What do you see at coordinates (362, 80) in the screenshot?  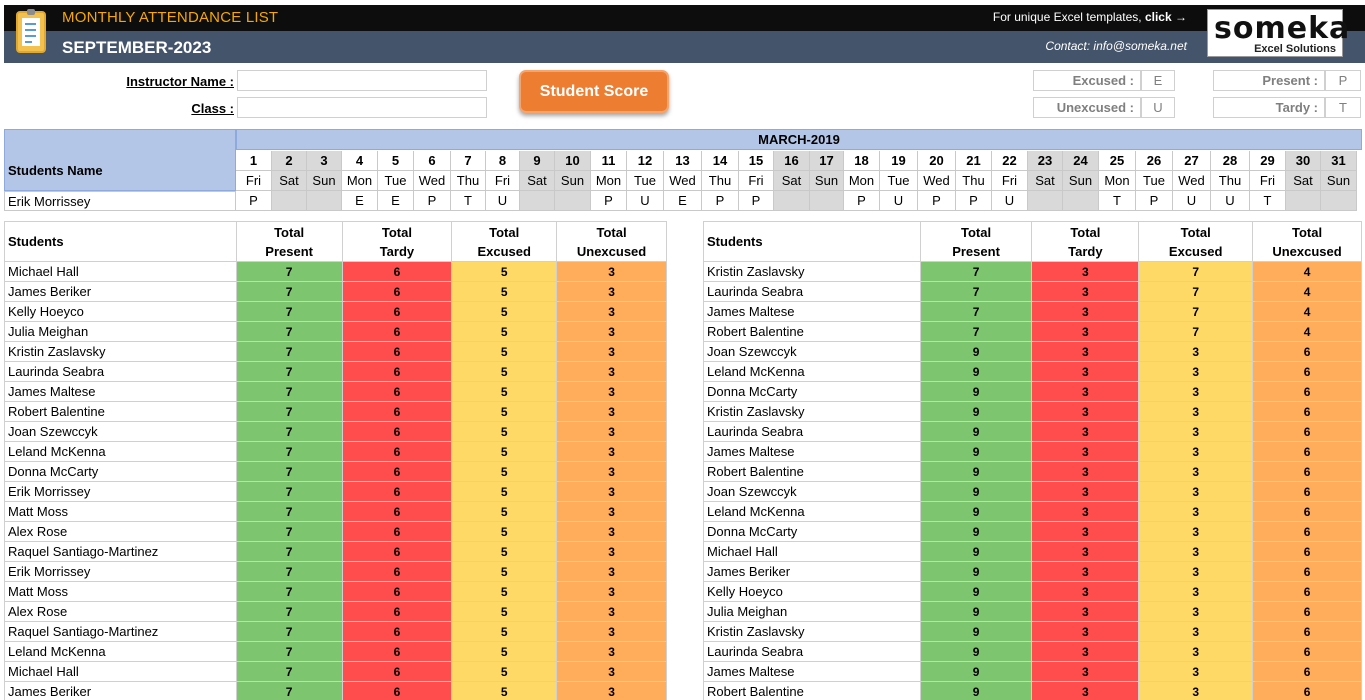 I see `instructor-input` at bounding box center [362, 80].